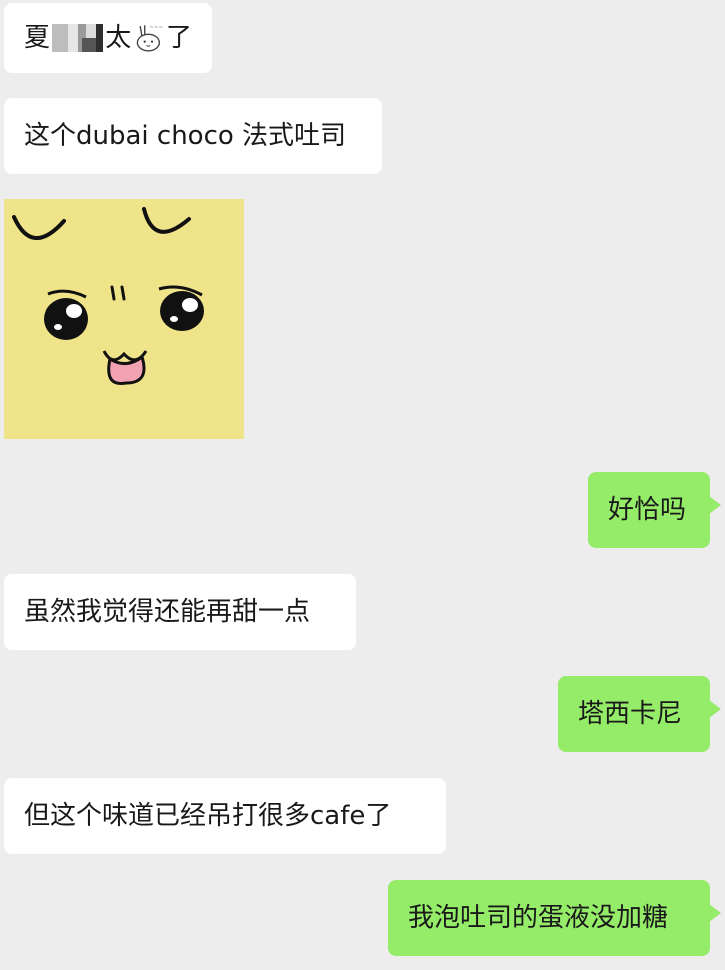 This screenshot has width=725, height=970. What do you see at coordinates (167, 612) in the screenshot?
I see `message-text: 虽然我觉得还能再甜一点` at bounding box center [167, 612].